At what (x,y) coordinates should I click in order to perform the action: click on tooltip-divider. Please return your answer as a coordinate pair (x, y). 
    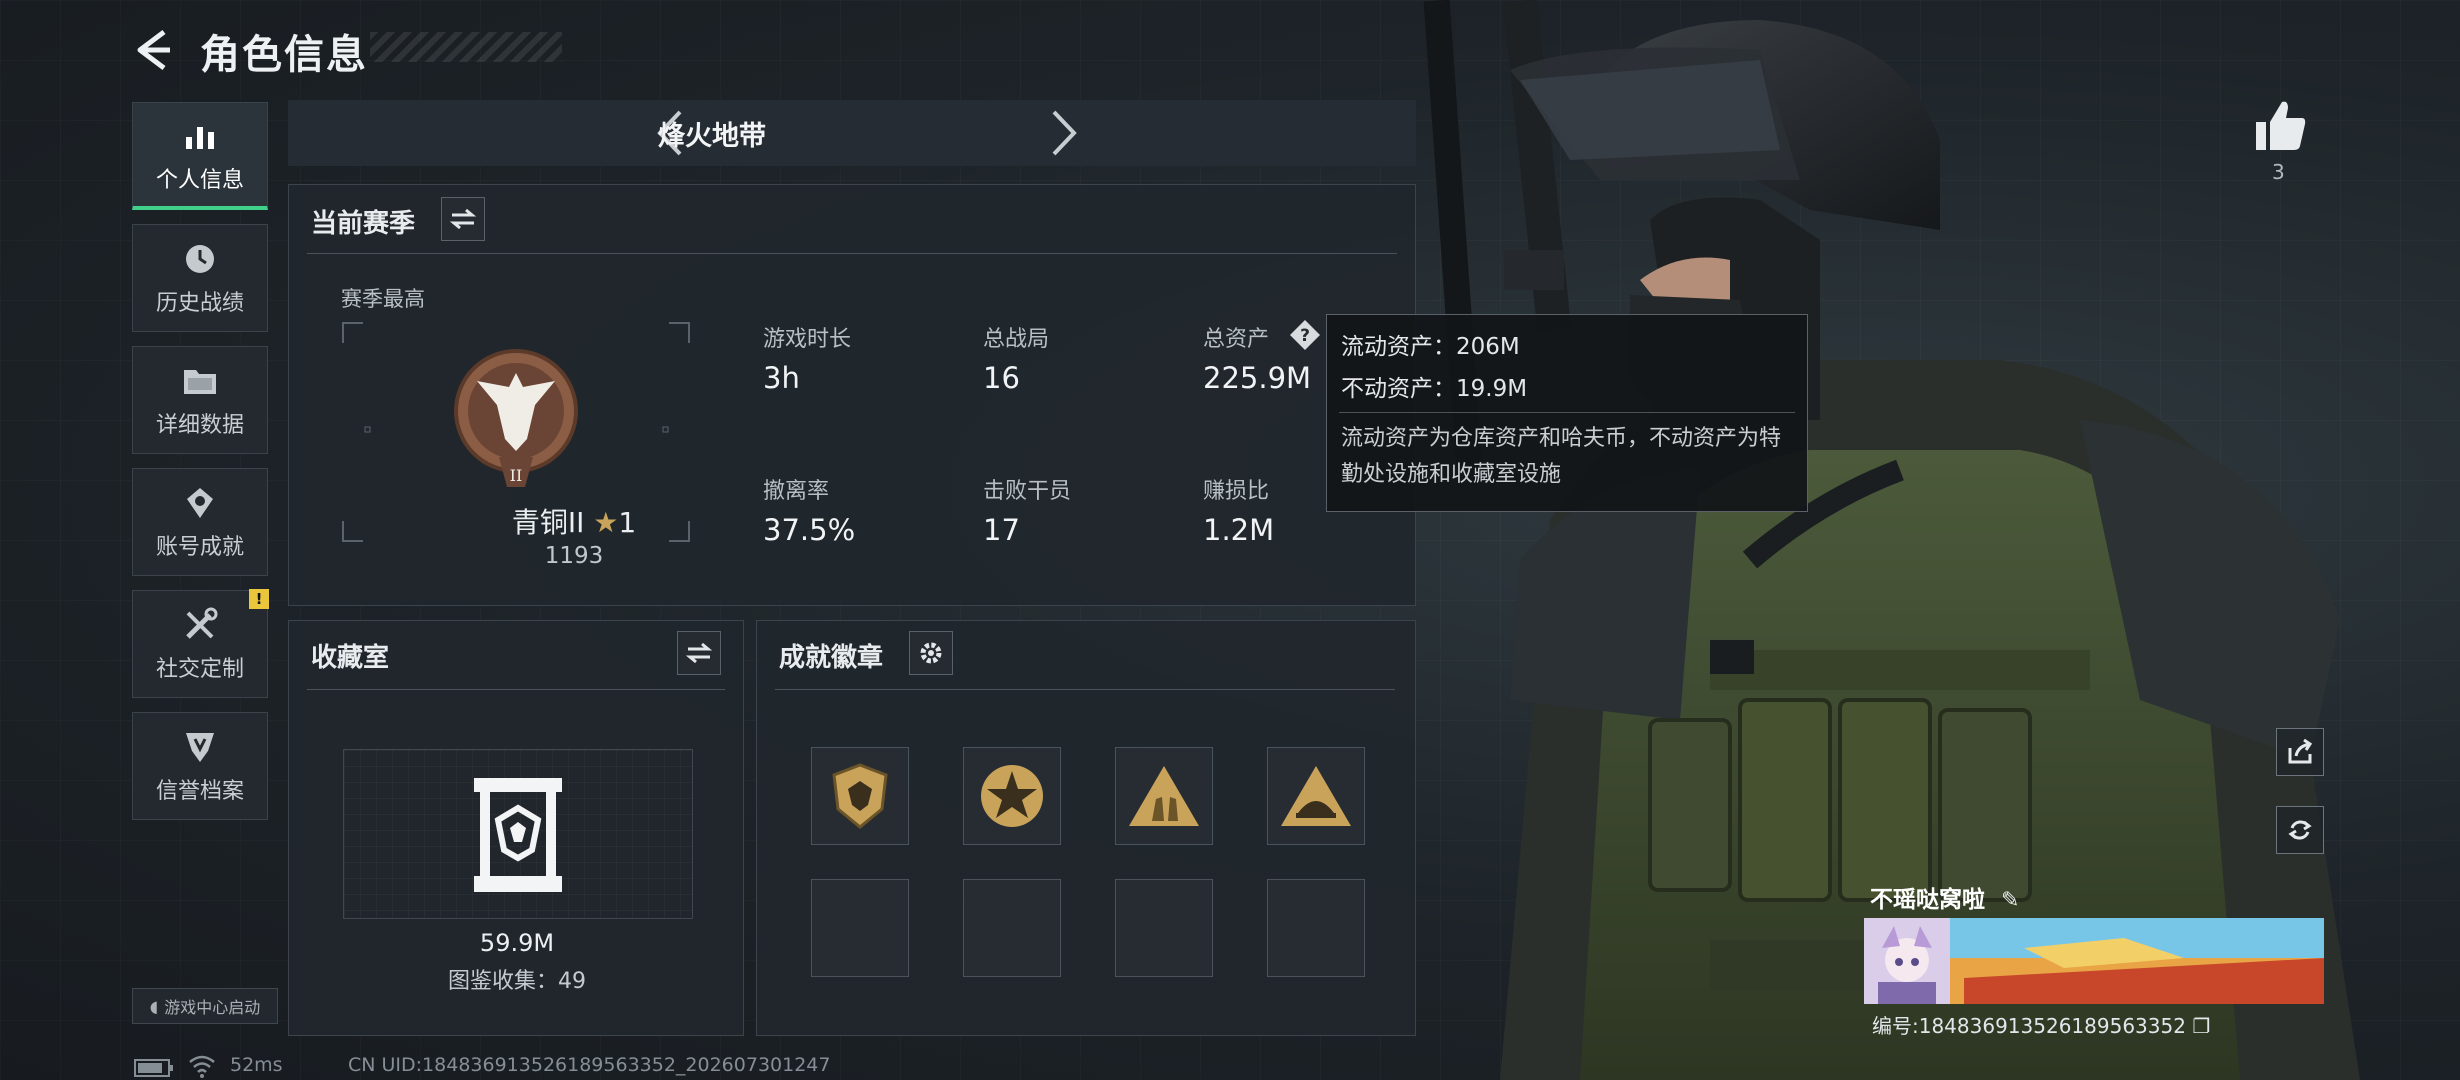
    Looking at the image, I should click on (1567, 412).